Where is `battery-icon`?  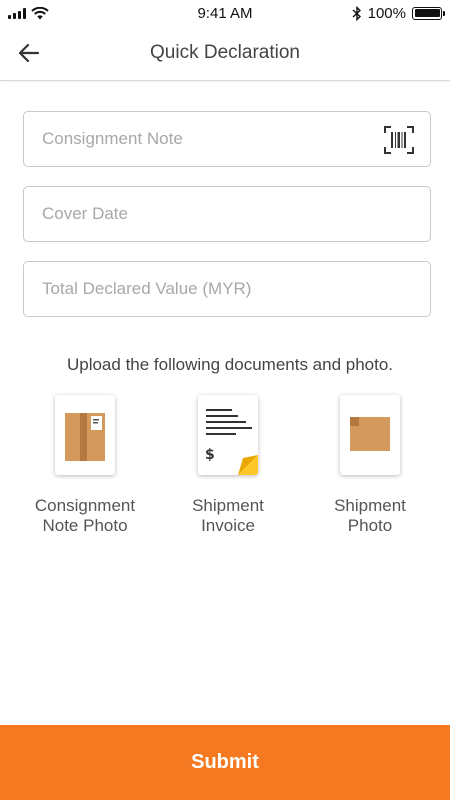
battery-icon is located at coordinates (428, 13).